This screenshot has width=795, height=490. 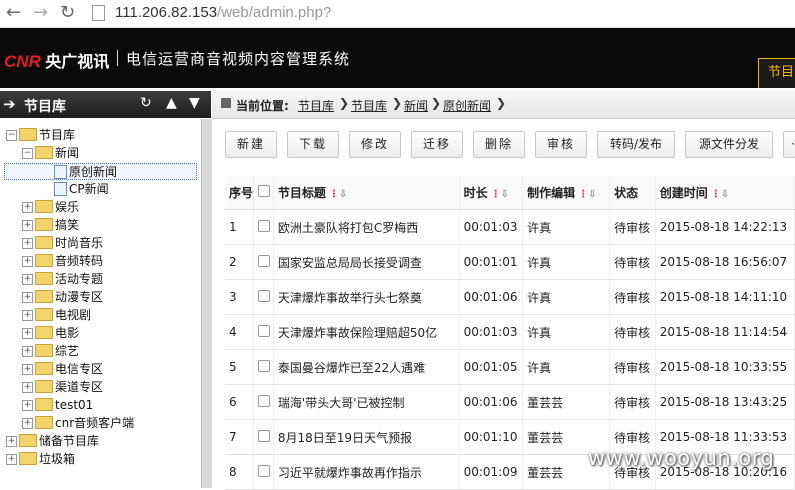 I want to click on tree-item-label: cnr音频客户端, so click(x=95, y=423).